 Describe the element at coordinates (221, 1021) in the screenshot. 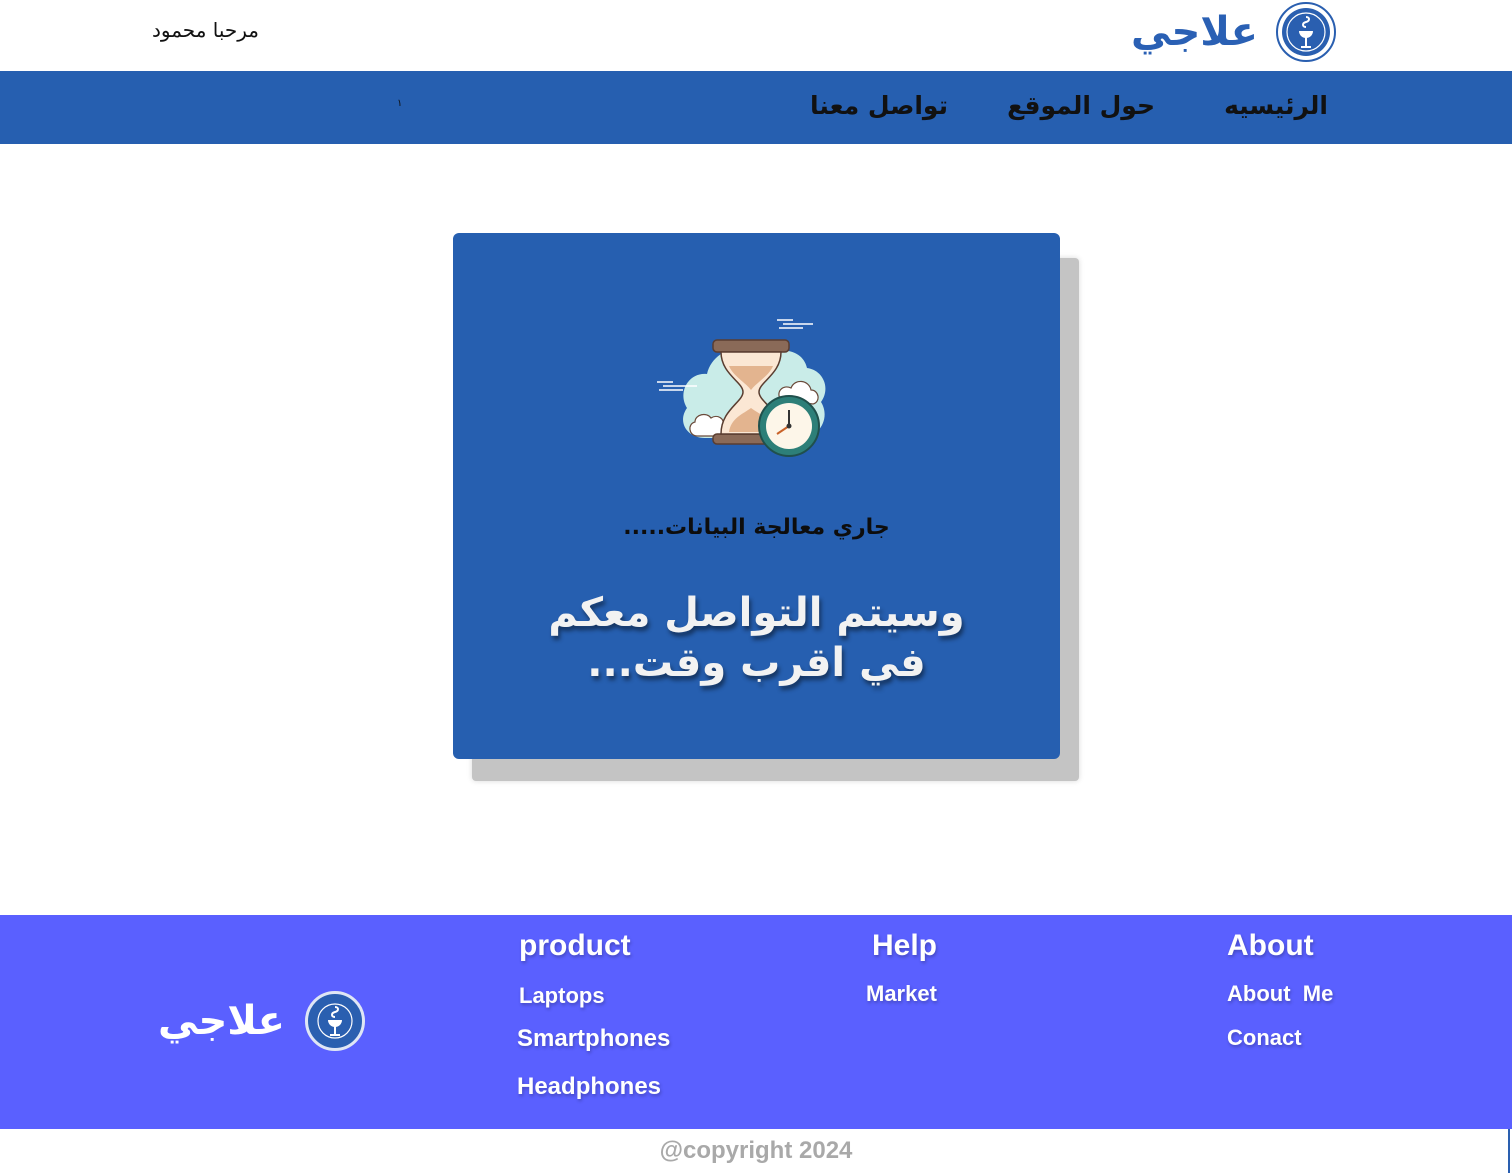

I see `footer-brand-name: علاجي` at that location.